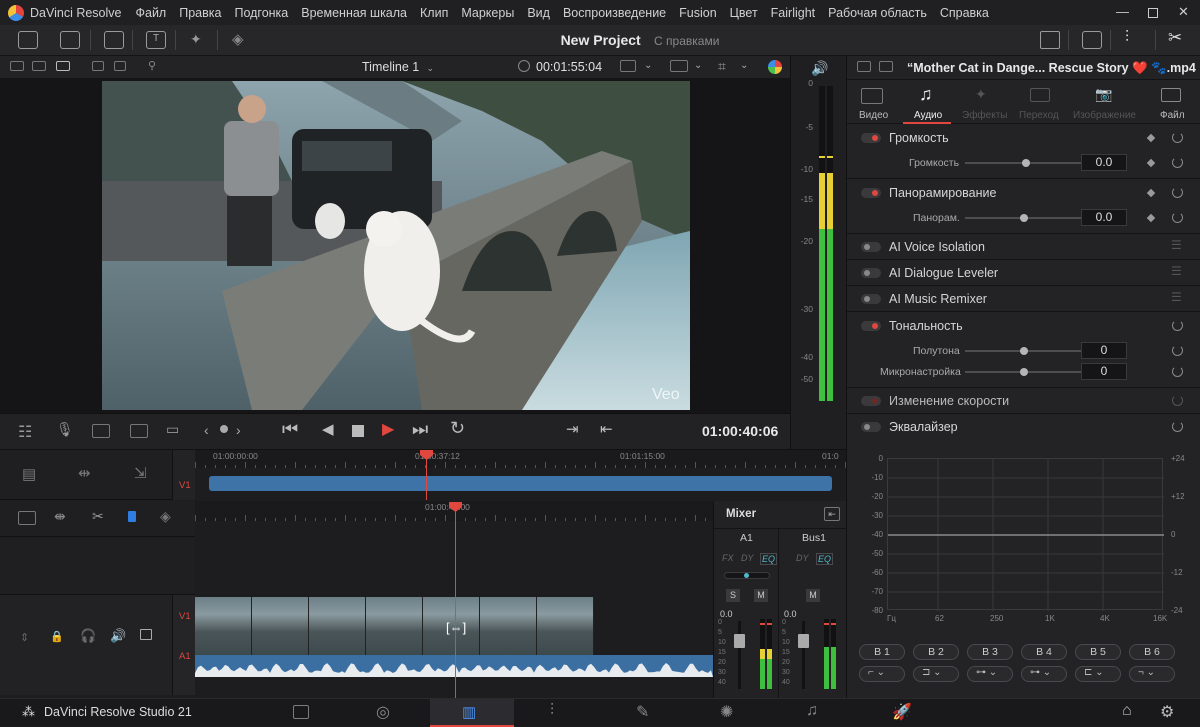 The image size is (1200, 727). I want to click on current-timecode: 01:00:40:06, so click(740, 431).